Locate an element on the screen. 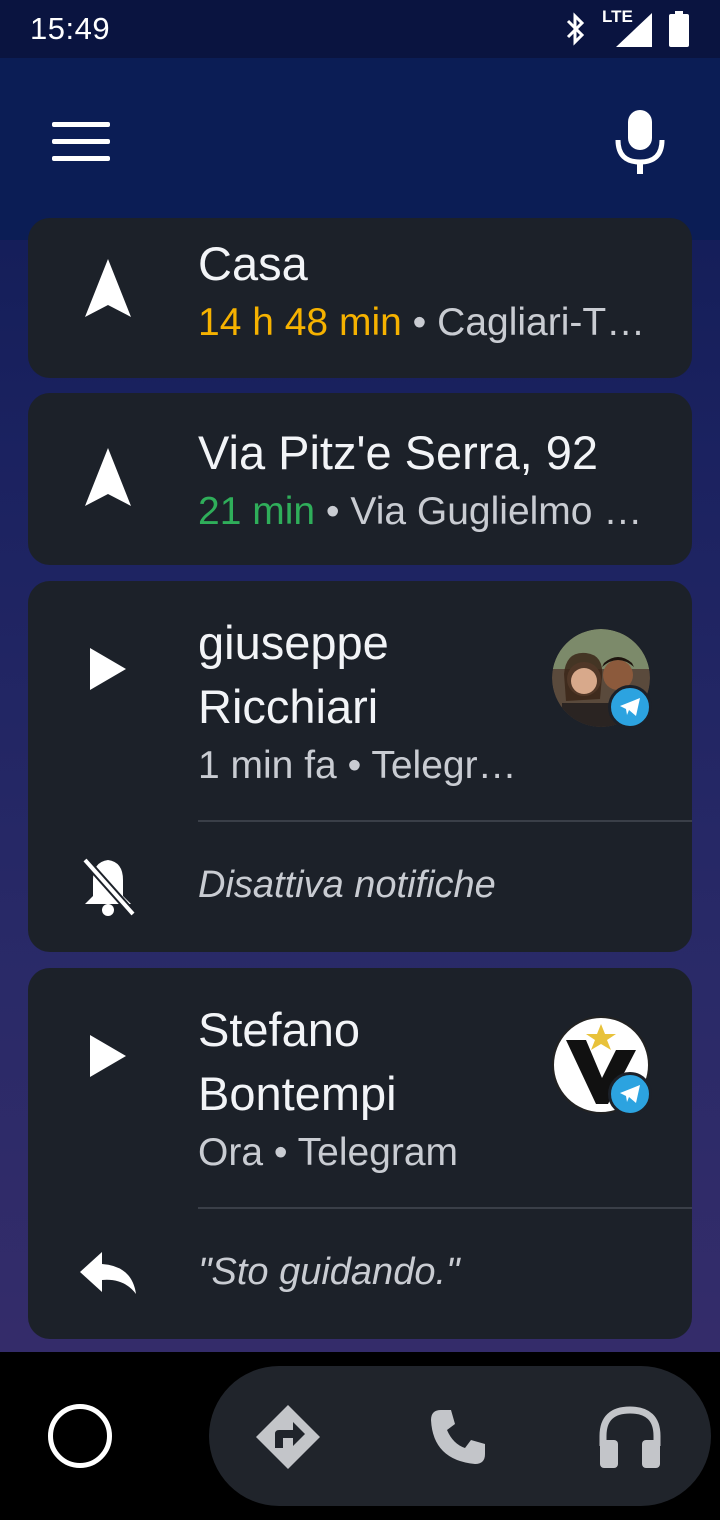 The image size is (720, 1520). quick-reply-action: "Sto guidando." is located at coordinates (360, 1274).